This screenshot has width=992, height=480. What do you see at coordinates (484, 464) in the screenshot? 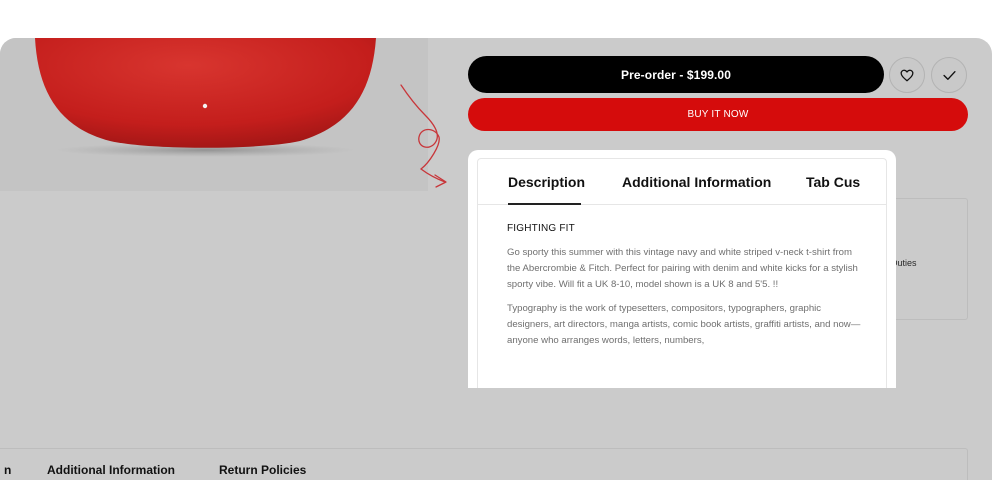
I see `bottom-tab-bar: n Additional Information Return Policies` at bounding box center [484, 464].